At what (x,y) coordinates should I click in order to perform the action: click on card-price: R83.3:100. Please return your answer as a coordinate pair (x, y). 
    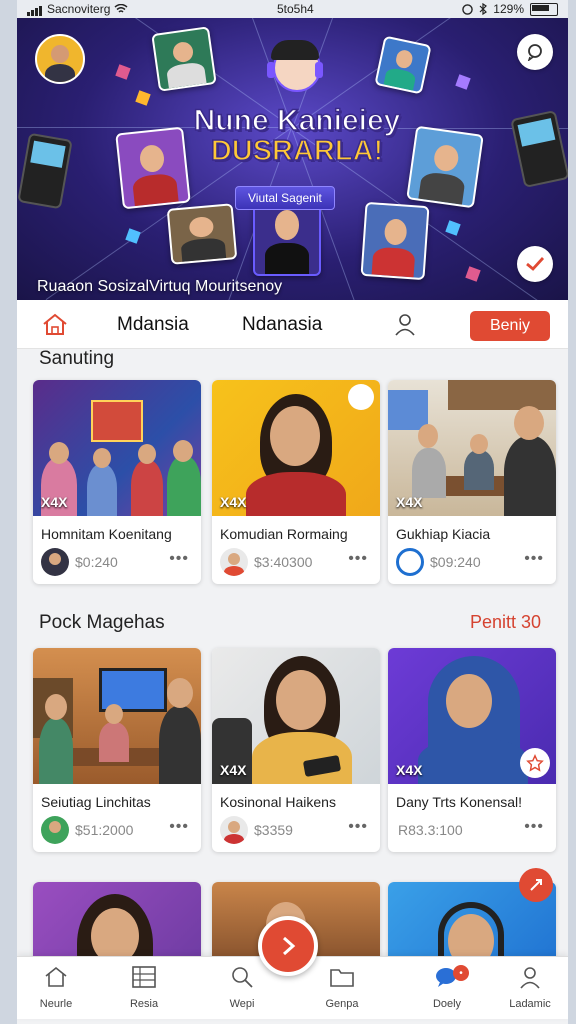
    Looking at the image, I should click on (430, 830).